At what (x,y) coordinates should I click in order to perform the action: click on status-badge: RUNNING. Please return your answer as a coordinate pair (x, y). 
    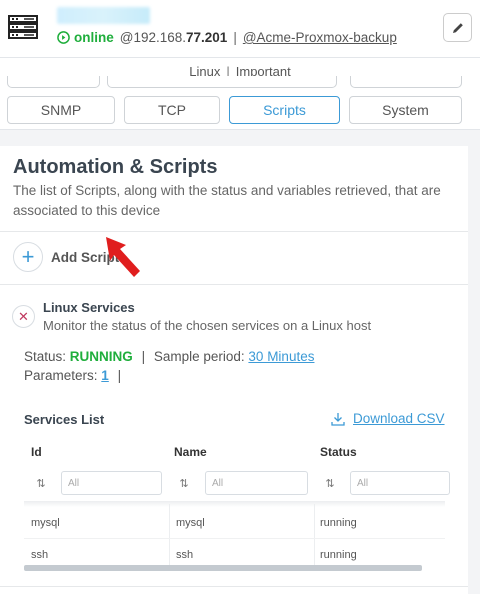
    Looking at the image, I should click on (101, 356).